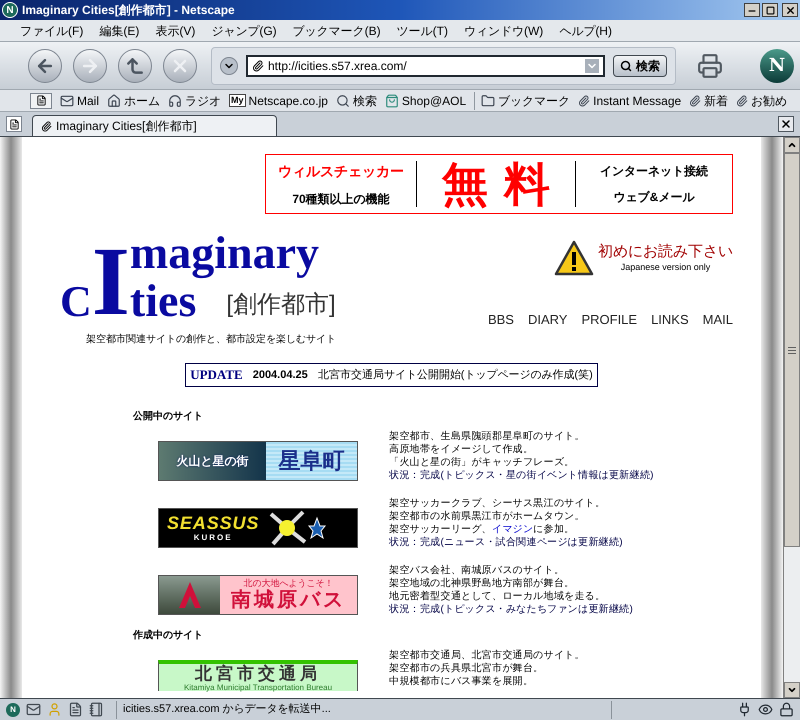  What do you see at coordinates (695, 100) in the screenshot?
I see `paperclip-icon` at bounding box center [695, 100].